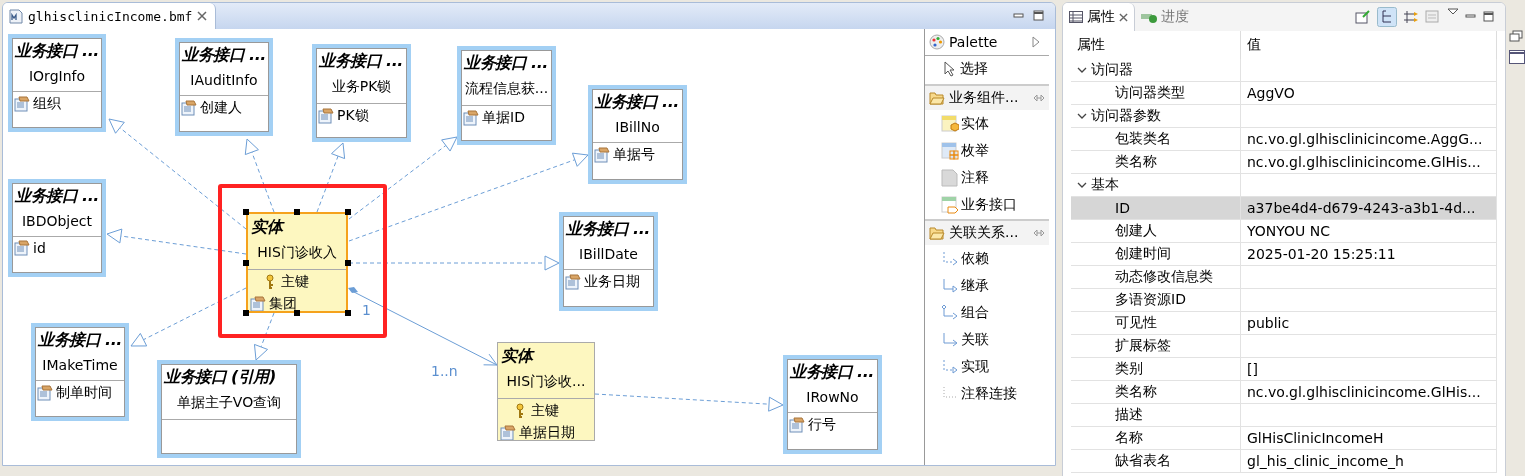 The width and height of the screenshot is (1525, 476). Describe the element at coordinates (1143, 254) in the screenshot. I see `property-name: 创建时间` at that location.